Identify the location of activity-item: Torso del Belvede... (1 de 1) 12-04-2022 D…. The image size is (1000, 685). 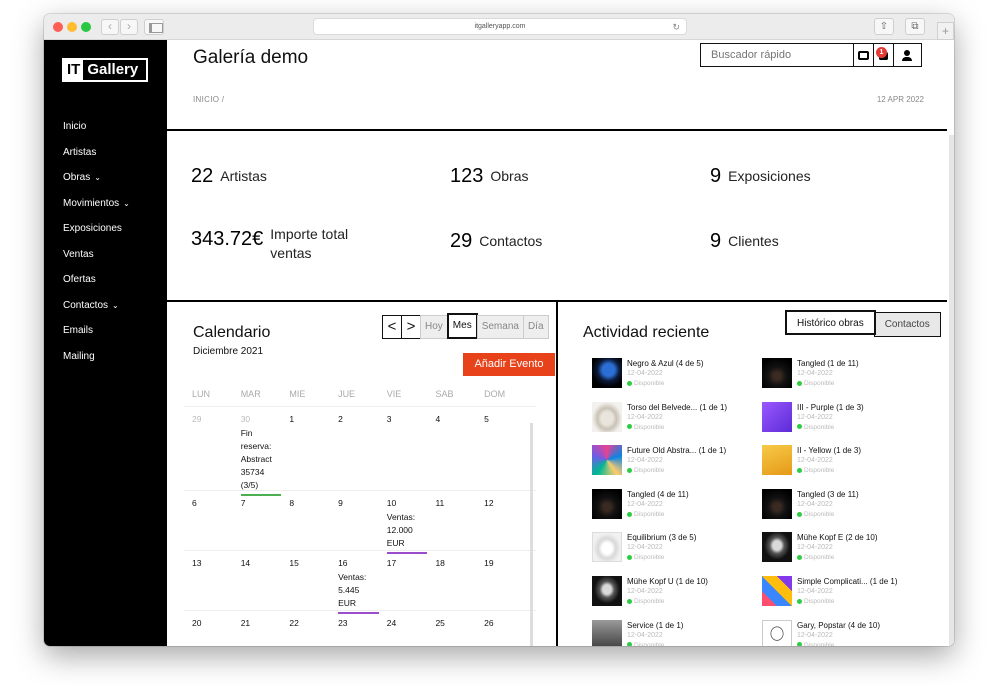
(677, 423).